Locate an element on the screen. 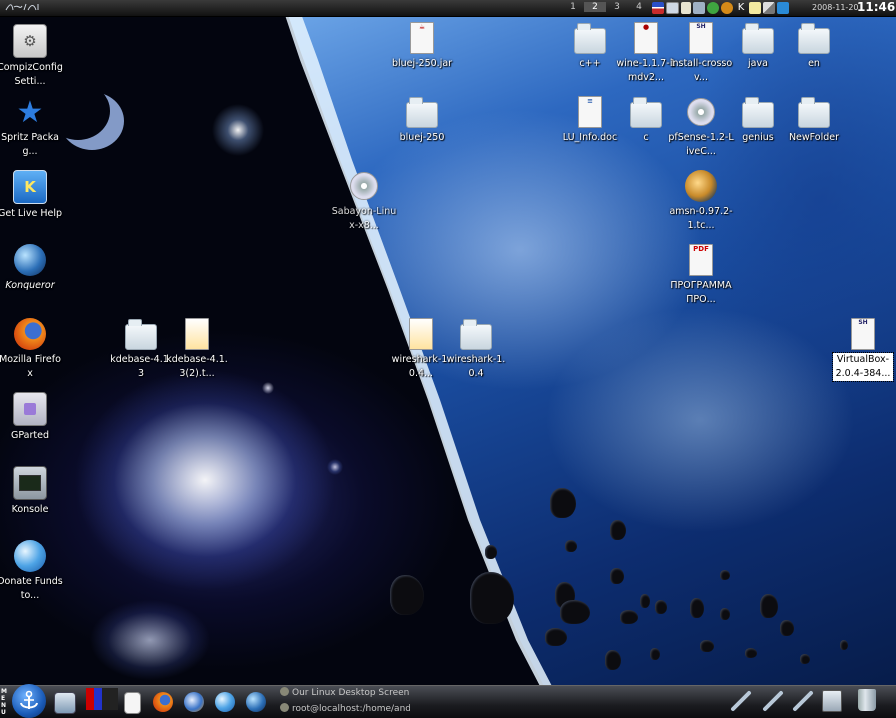  anchor-icon is located at coordinates (29, 699).